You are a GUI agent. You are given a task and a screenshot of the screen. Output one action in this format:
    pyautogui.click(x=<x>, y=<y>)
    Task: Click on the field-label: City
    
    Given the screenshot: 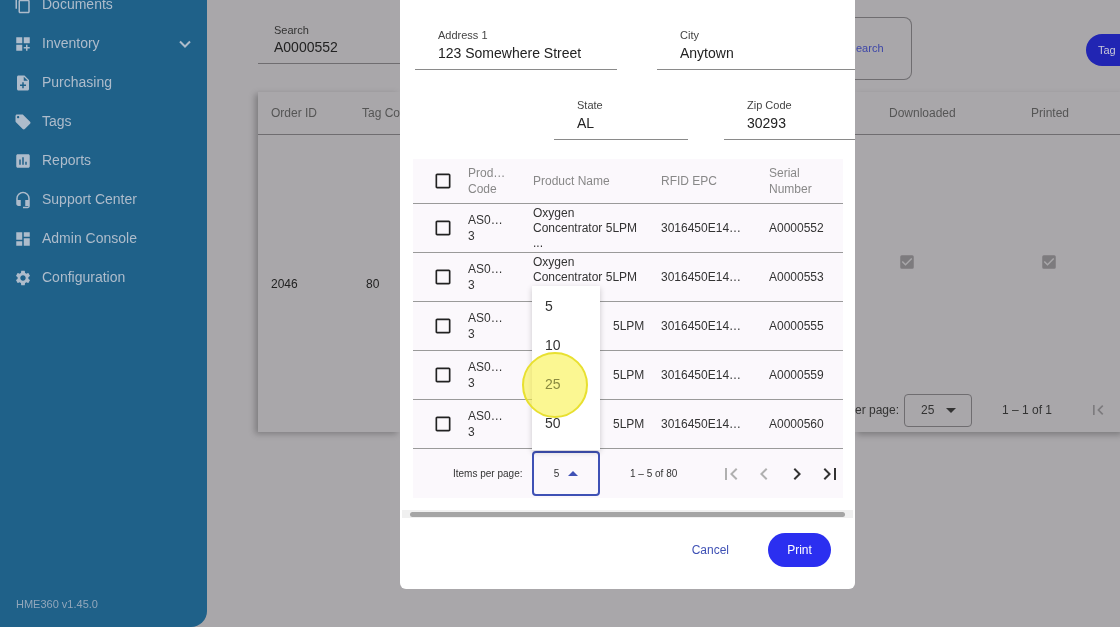 What is the action you would take?
    pyautogui.click(x=690, y=35)
    